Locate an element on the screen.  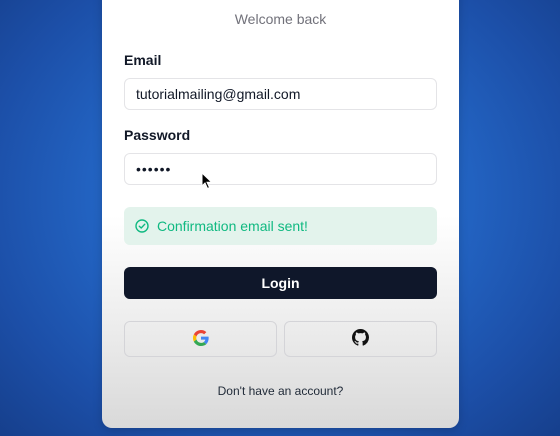
signup-prompt: Don't have an account? is located at coordinates (280, 391).